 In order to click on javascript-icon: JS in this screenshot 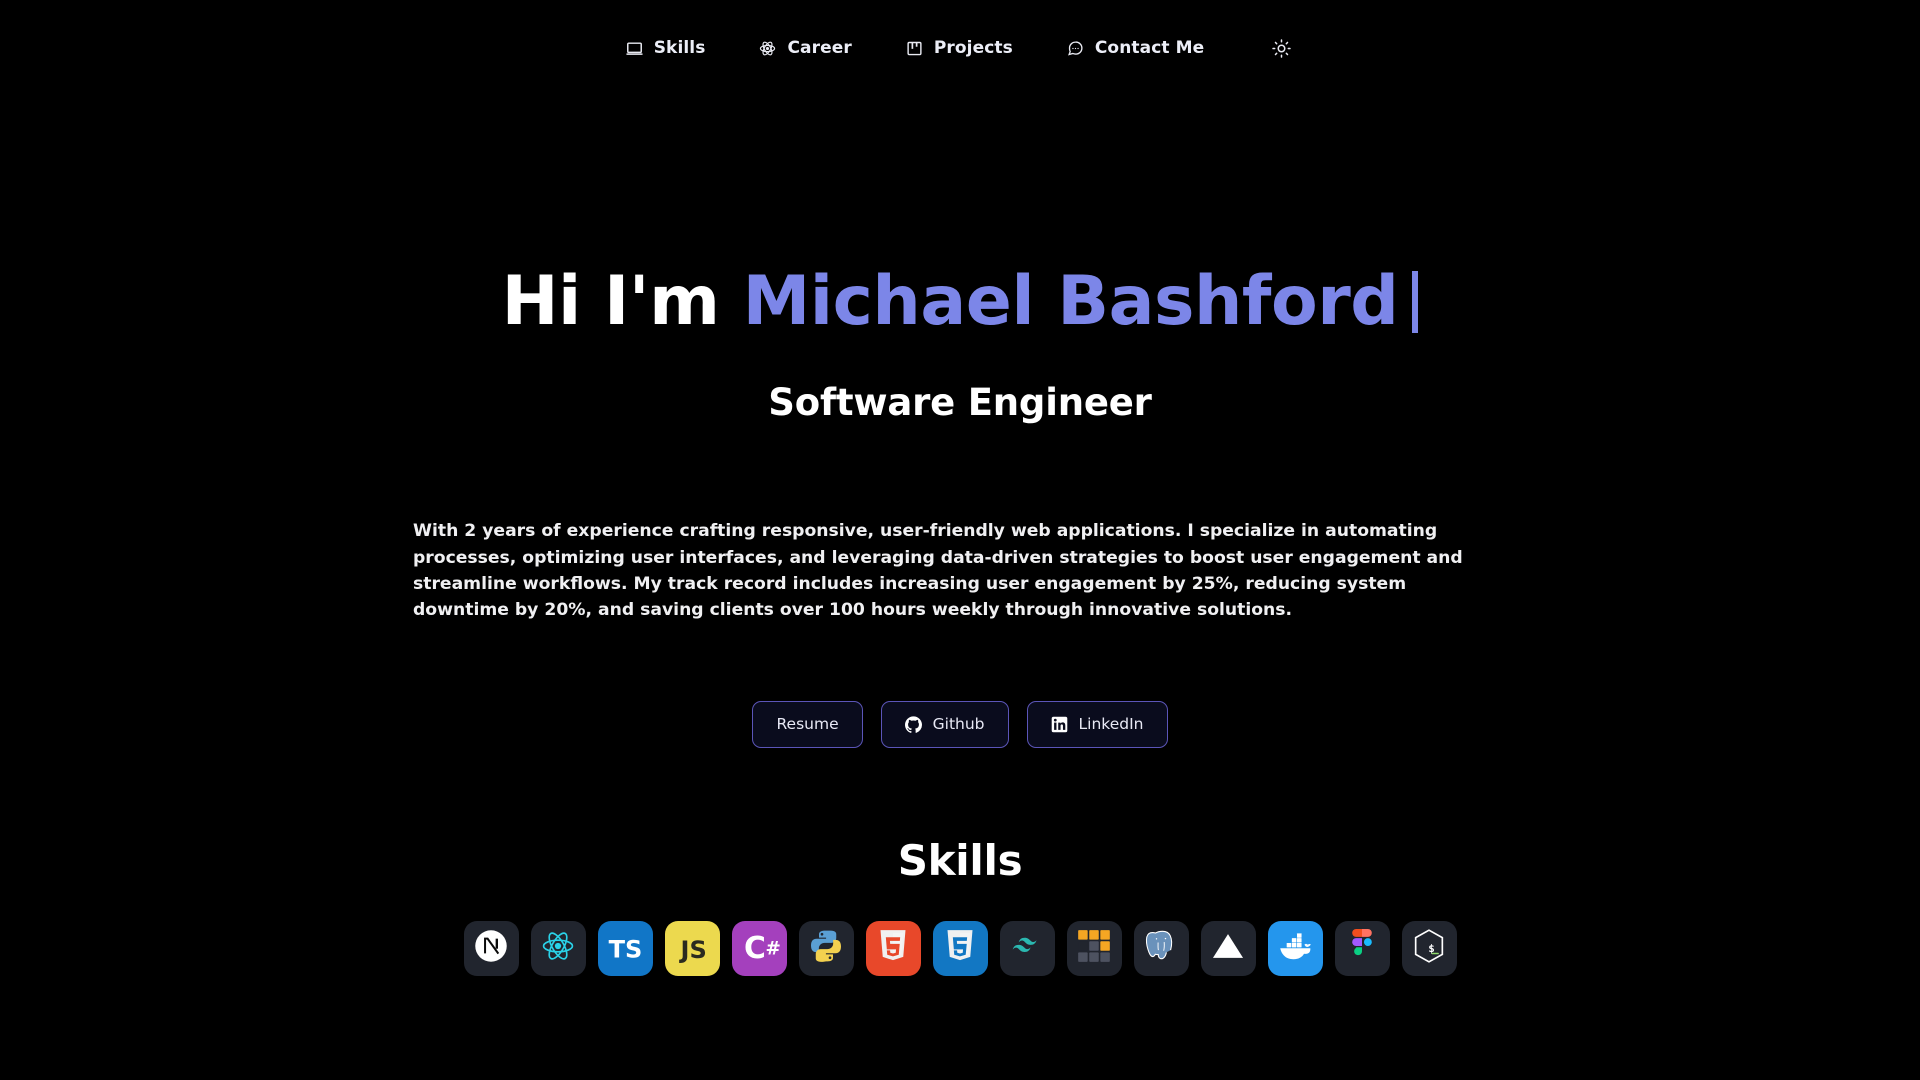, I will do `click(692, 948)`.